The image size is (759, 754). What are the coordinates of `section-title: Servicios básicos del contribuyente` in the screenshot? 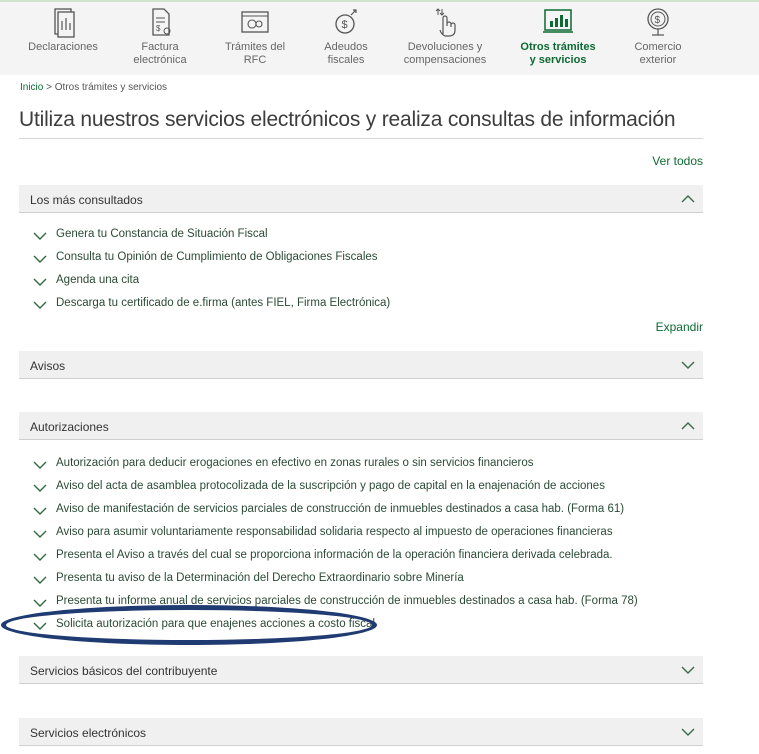 It's located at (124, 671).